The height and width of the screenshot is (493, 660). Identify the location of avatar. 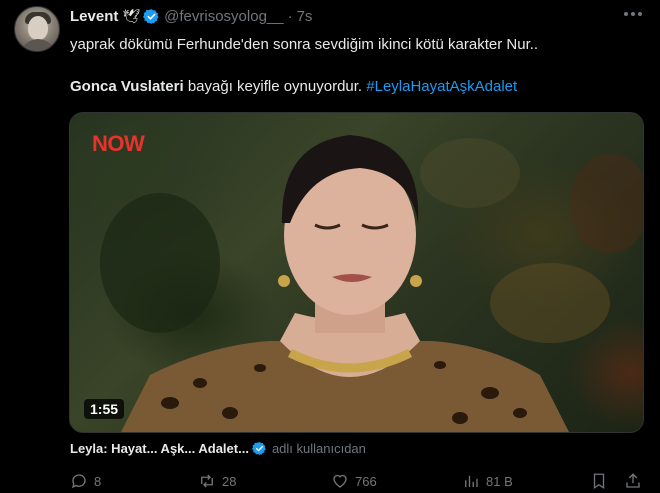
(37, 29).